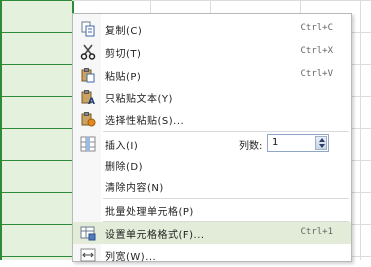 Image resolution: width=371 pixels, height=267 pixels. I want to click on svg-text: A, so click(91, 101).